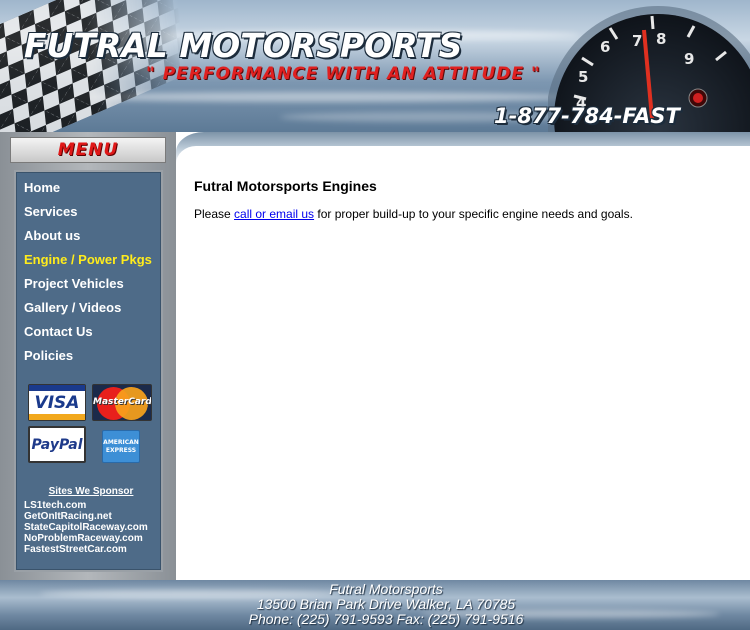 This screenshot has width=750, height=630. I want to click on visa-text: VISA, so click(57, 403).